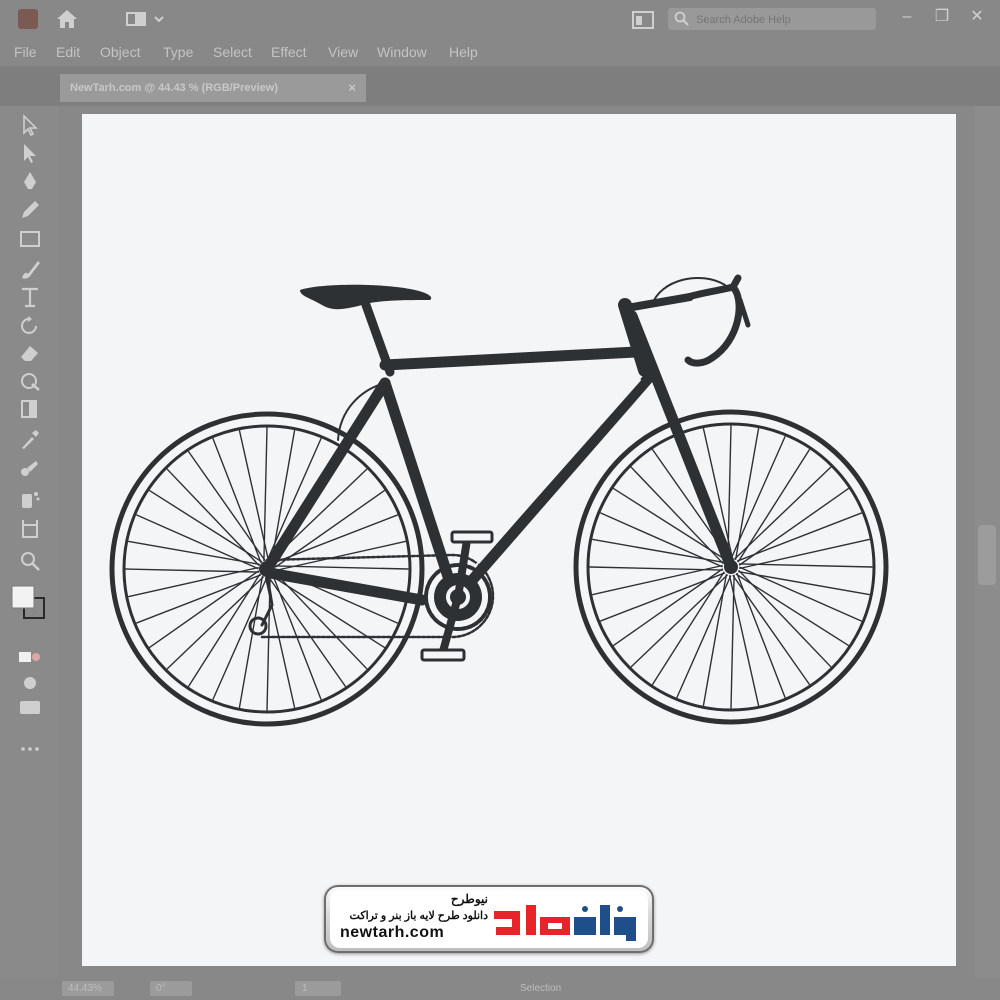 This screenshot has width=1000, height=1000. I want to click on menu-edit: Edit, so click(68, 52).